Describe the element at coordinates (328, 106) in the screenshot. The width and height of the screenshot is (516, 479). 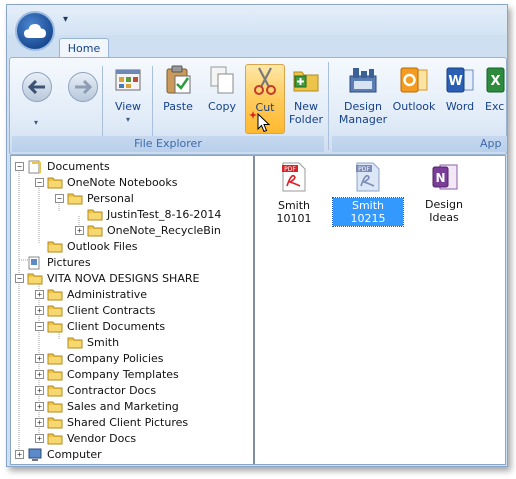
I see `group-separator` at that location.